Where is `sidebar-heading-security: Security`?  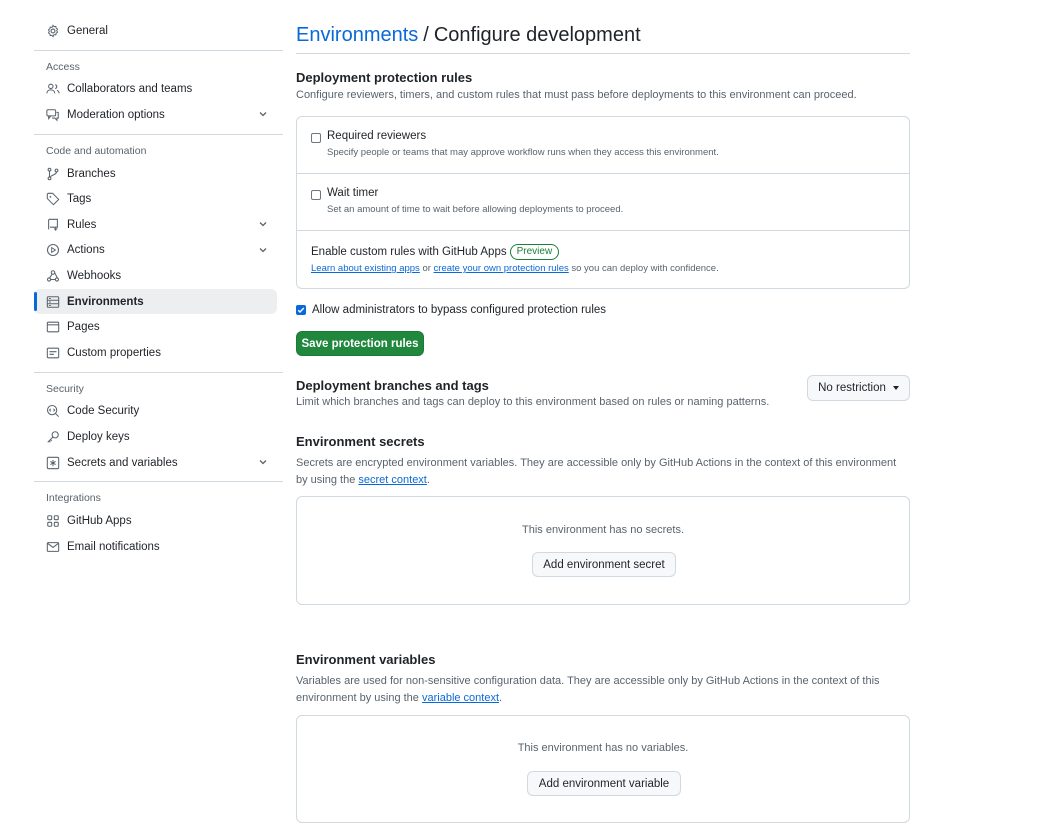 sidebar-heading-security: Security is located at coordinates (65, 388).